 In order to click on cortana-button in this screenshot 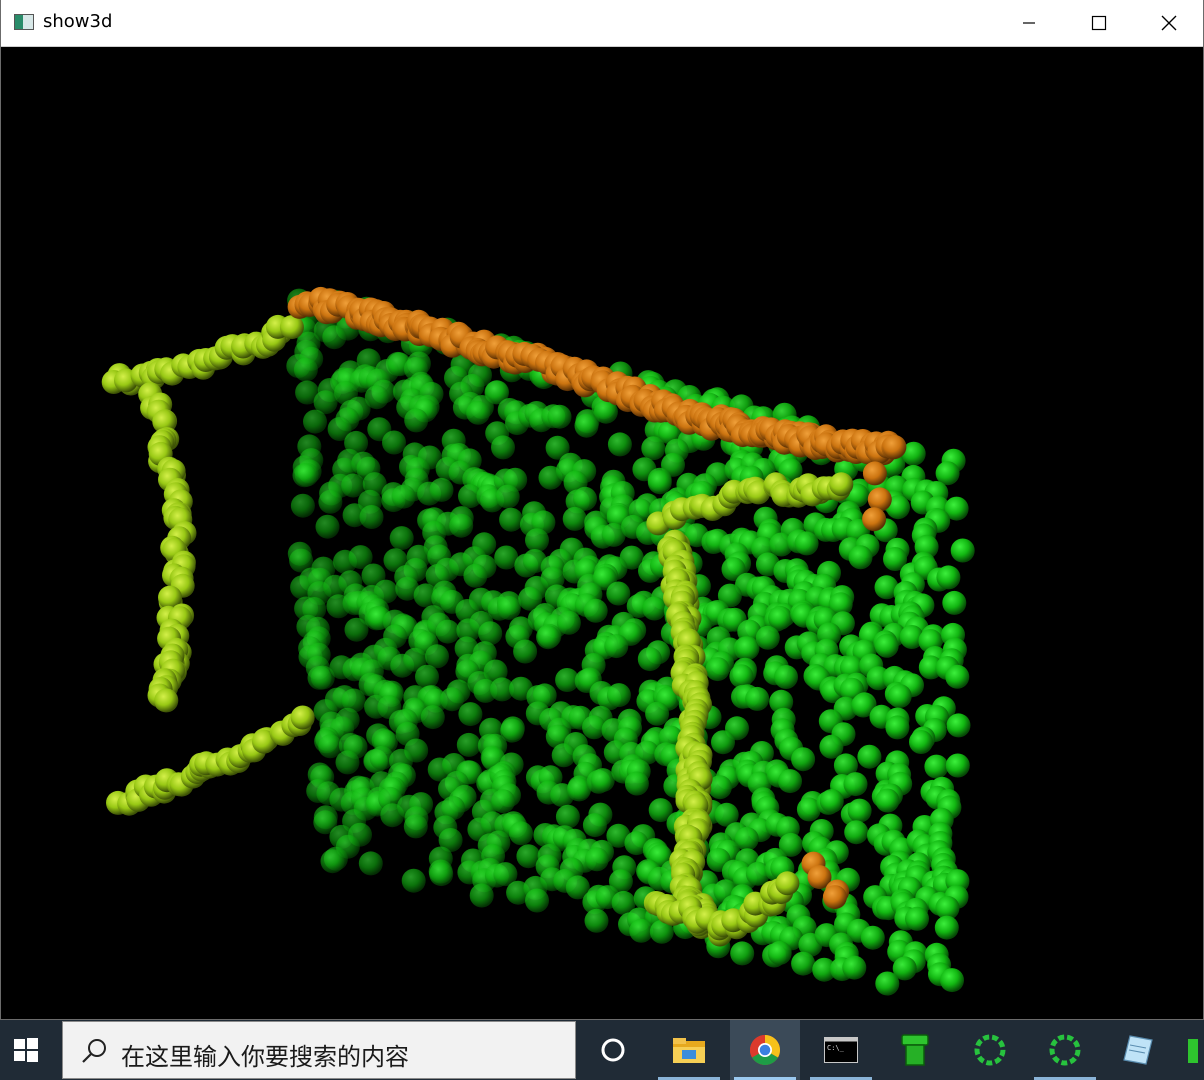, I will do `click(613, 1050)`.